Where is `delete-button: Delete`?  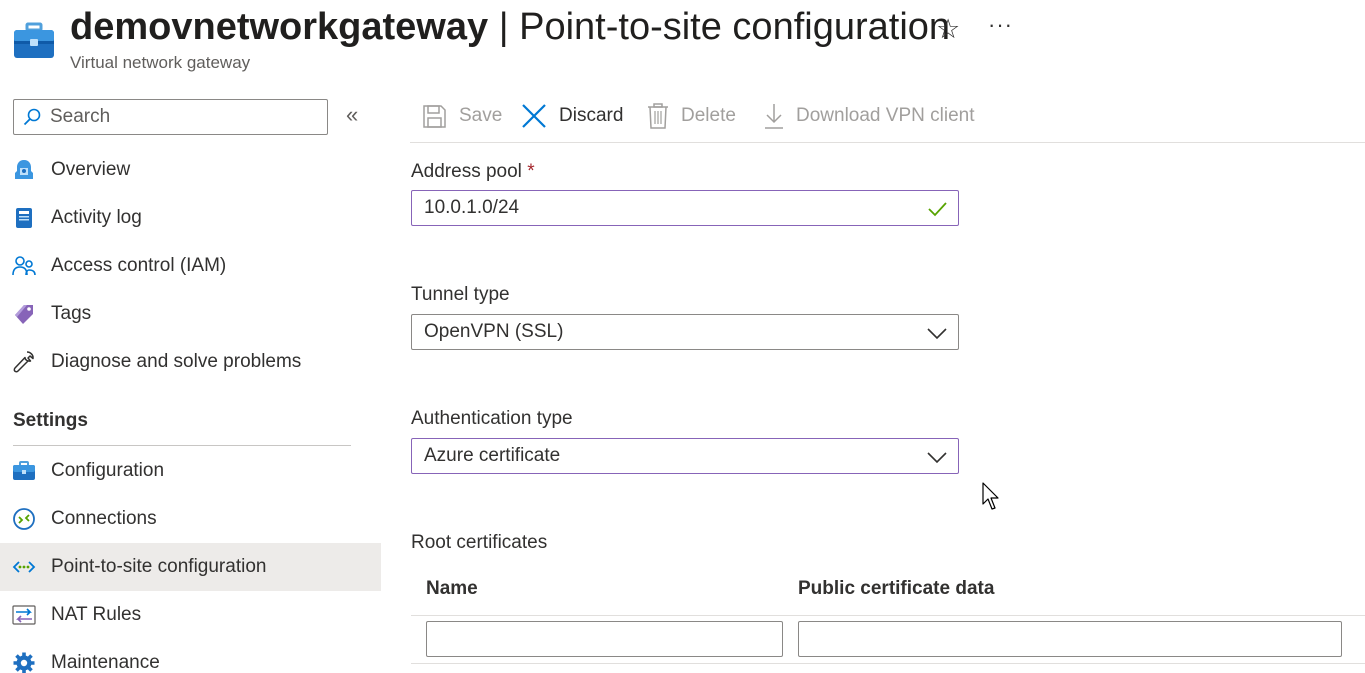 delete-button: Delete is located at coordinates (691, 116).